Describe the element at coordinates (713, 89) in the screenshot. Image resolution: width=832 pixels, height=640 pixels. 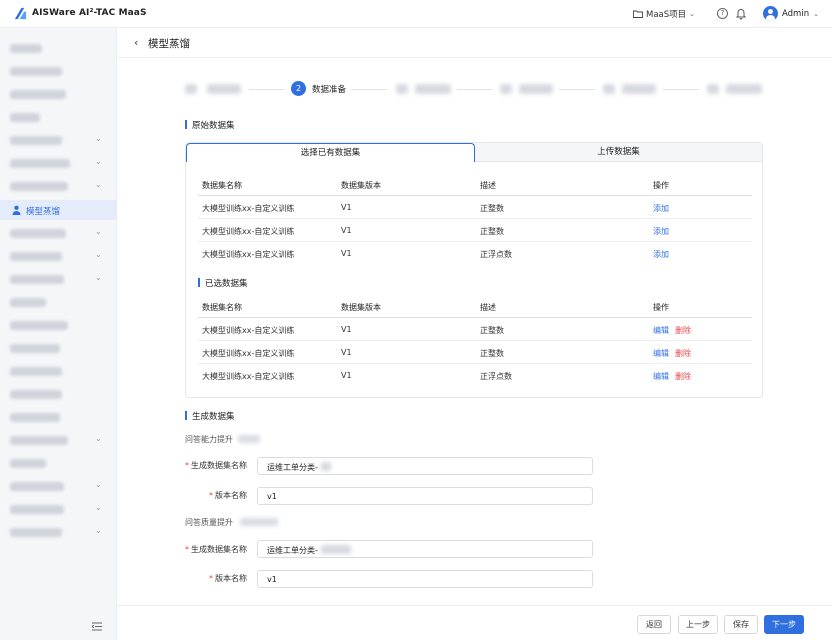
I see `step-6-icon` at that location.